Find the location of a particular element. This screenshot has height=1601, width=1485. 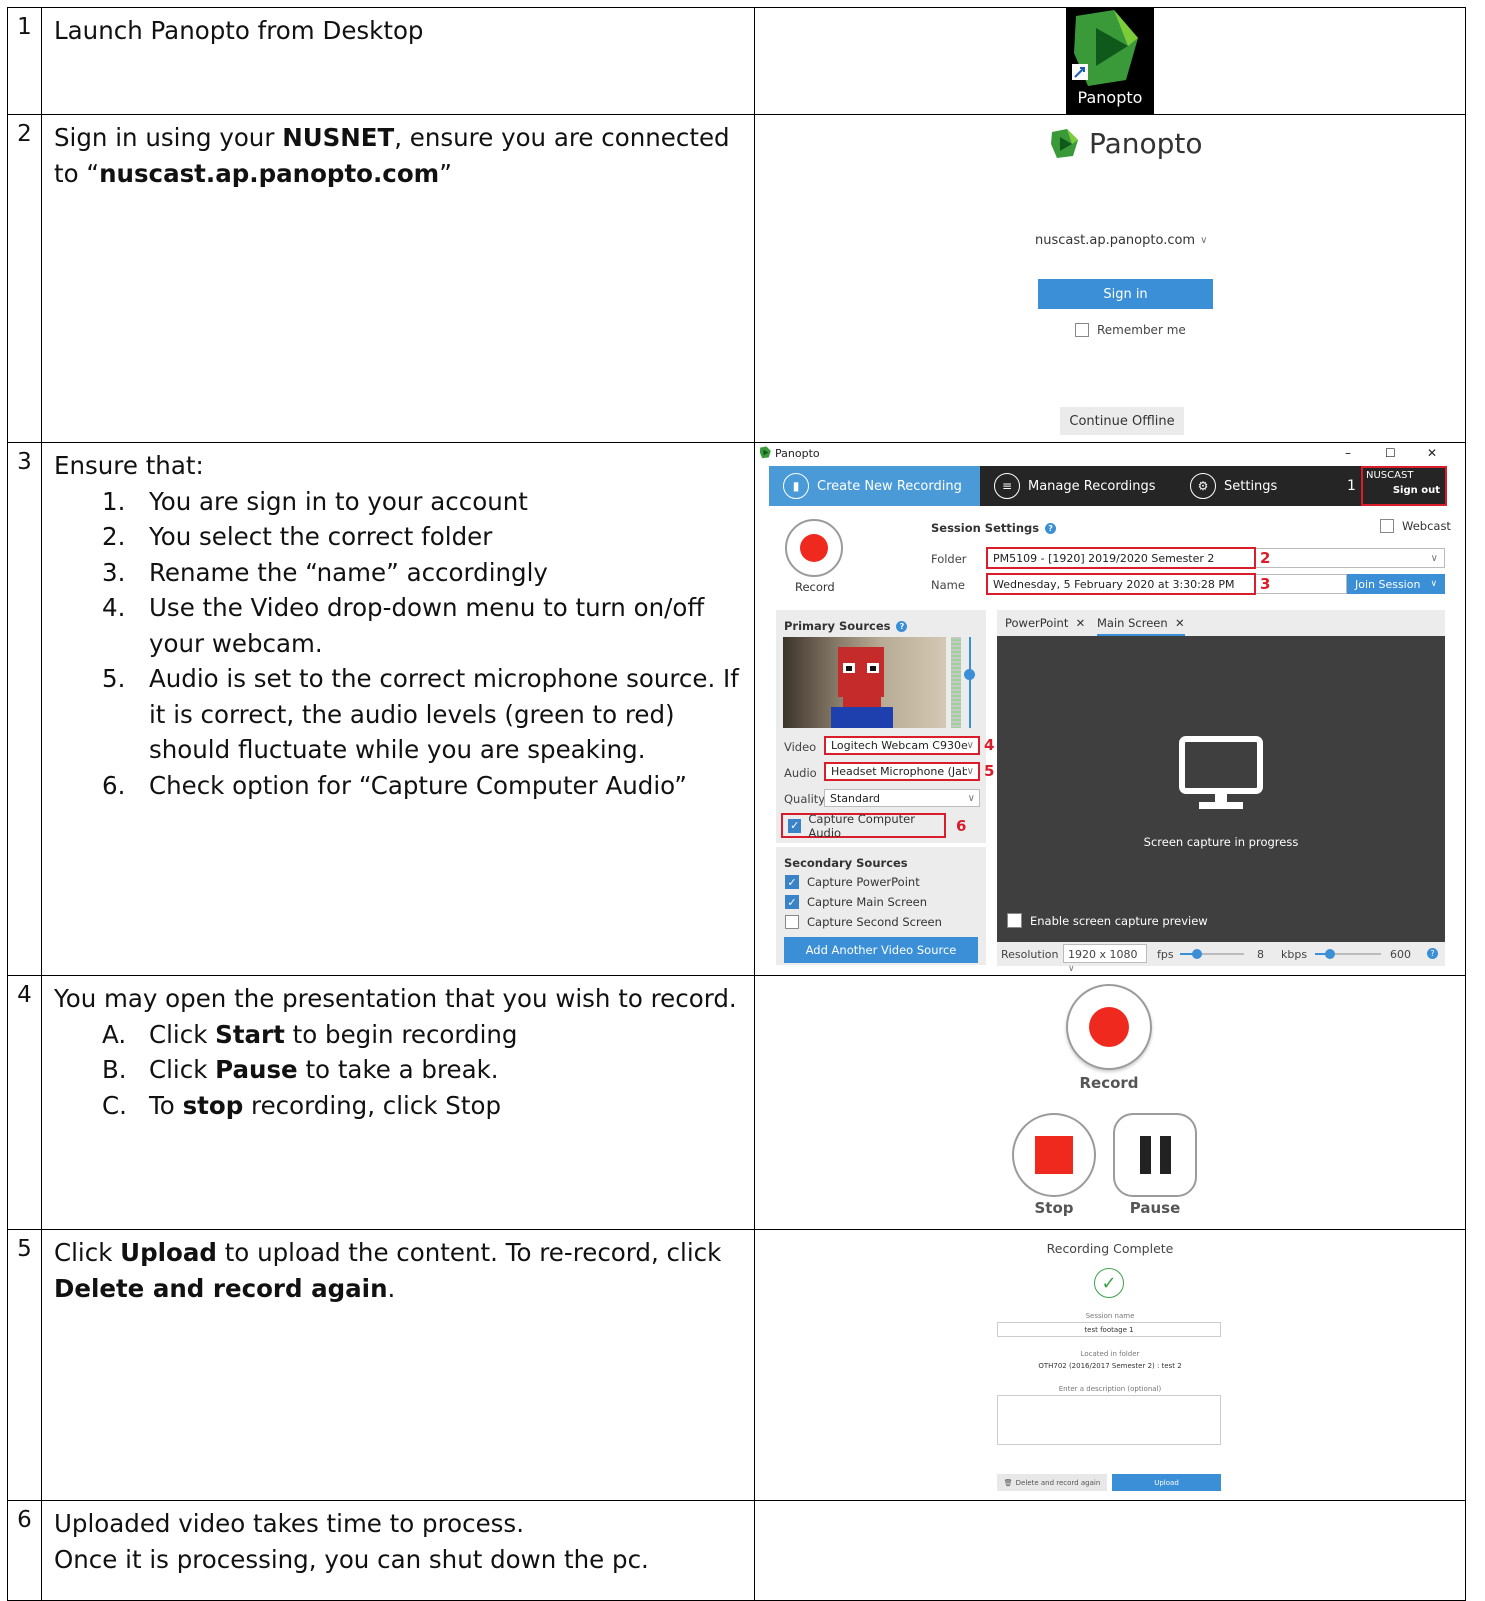

step-text: Launch Panopto from Desktop is located at coordinates (398, 61).